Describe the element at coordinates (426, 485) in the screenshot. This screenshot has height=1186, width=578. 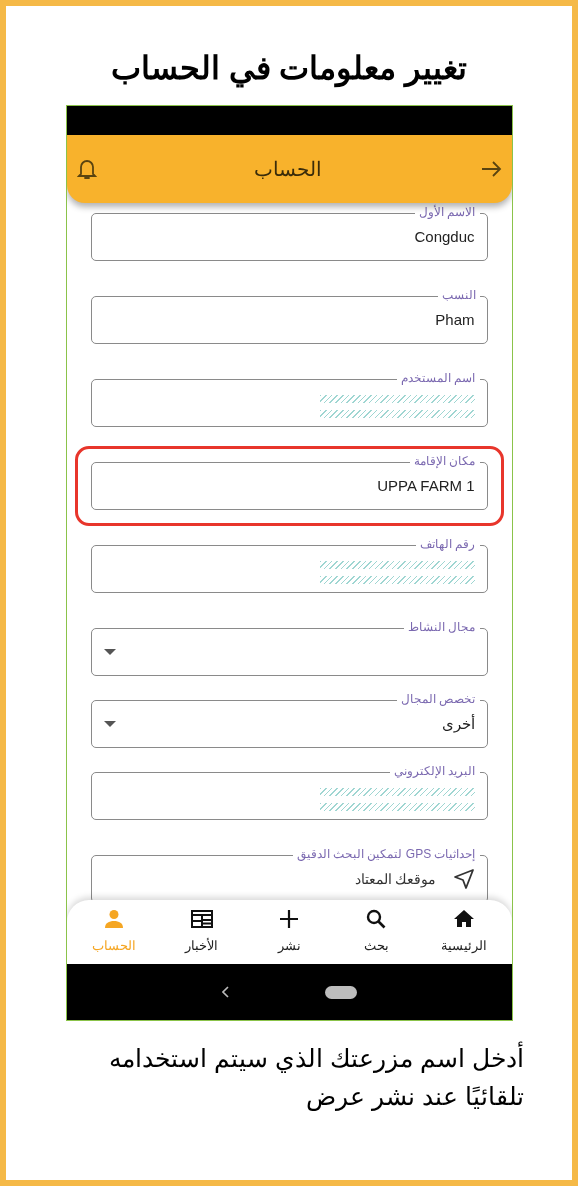
I see `field-value: UPPA FARM 1` at that location.